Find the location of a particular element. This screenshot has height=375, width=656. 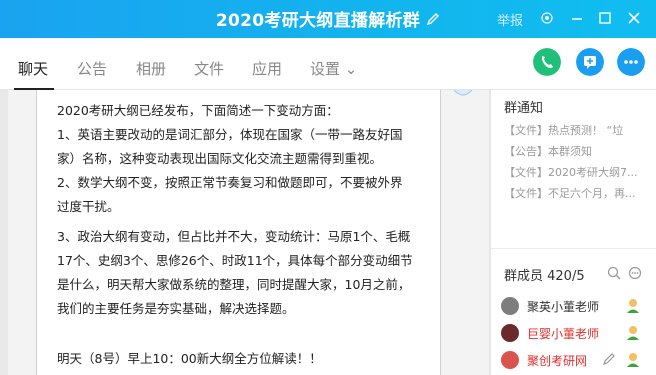

title-bar: 2020考研大纲直播解析群 举报 is located at coordinates (328, 19).